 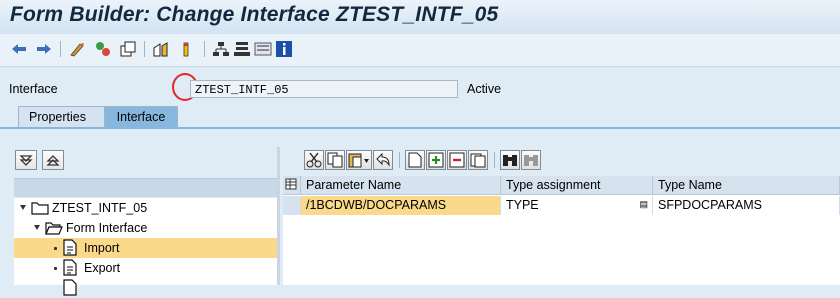 What do you see at coordinates (263, 49) in the screenshot?
I see `layout-icon` at bounding box center [263, 49].